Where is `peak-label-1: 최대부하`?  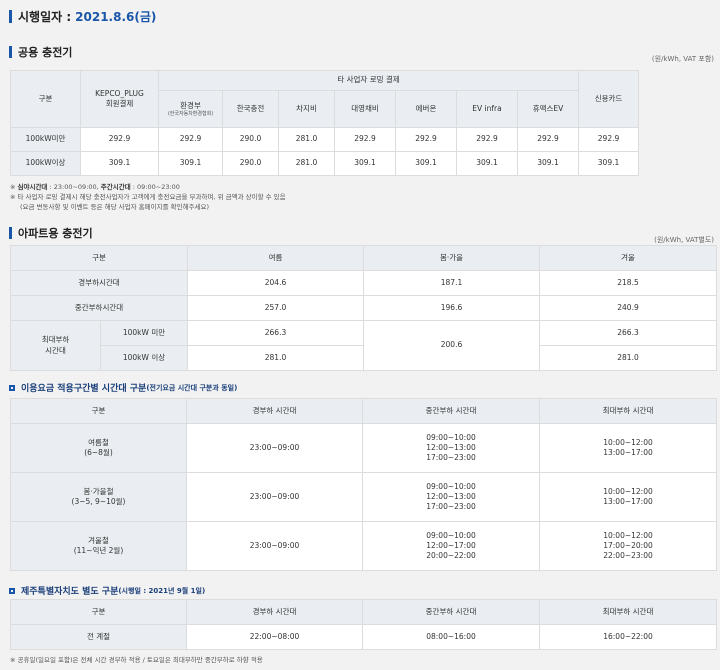
peak-label-1: 최대부하 is located at coordinates (55, 340).